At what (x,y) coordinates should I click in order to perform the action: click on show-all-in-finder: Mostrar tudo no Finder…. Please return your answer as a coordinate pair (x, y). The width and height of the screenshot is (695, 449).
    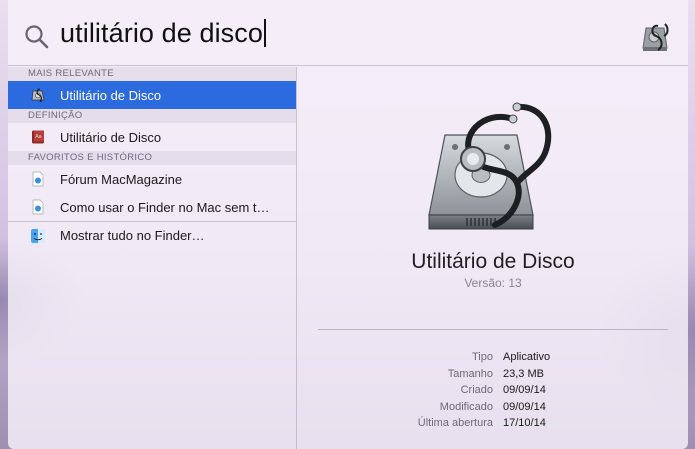
    Looking at the image, I should click on (152, 235).